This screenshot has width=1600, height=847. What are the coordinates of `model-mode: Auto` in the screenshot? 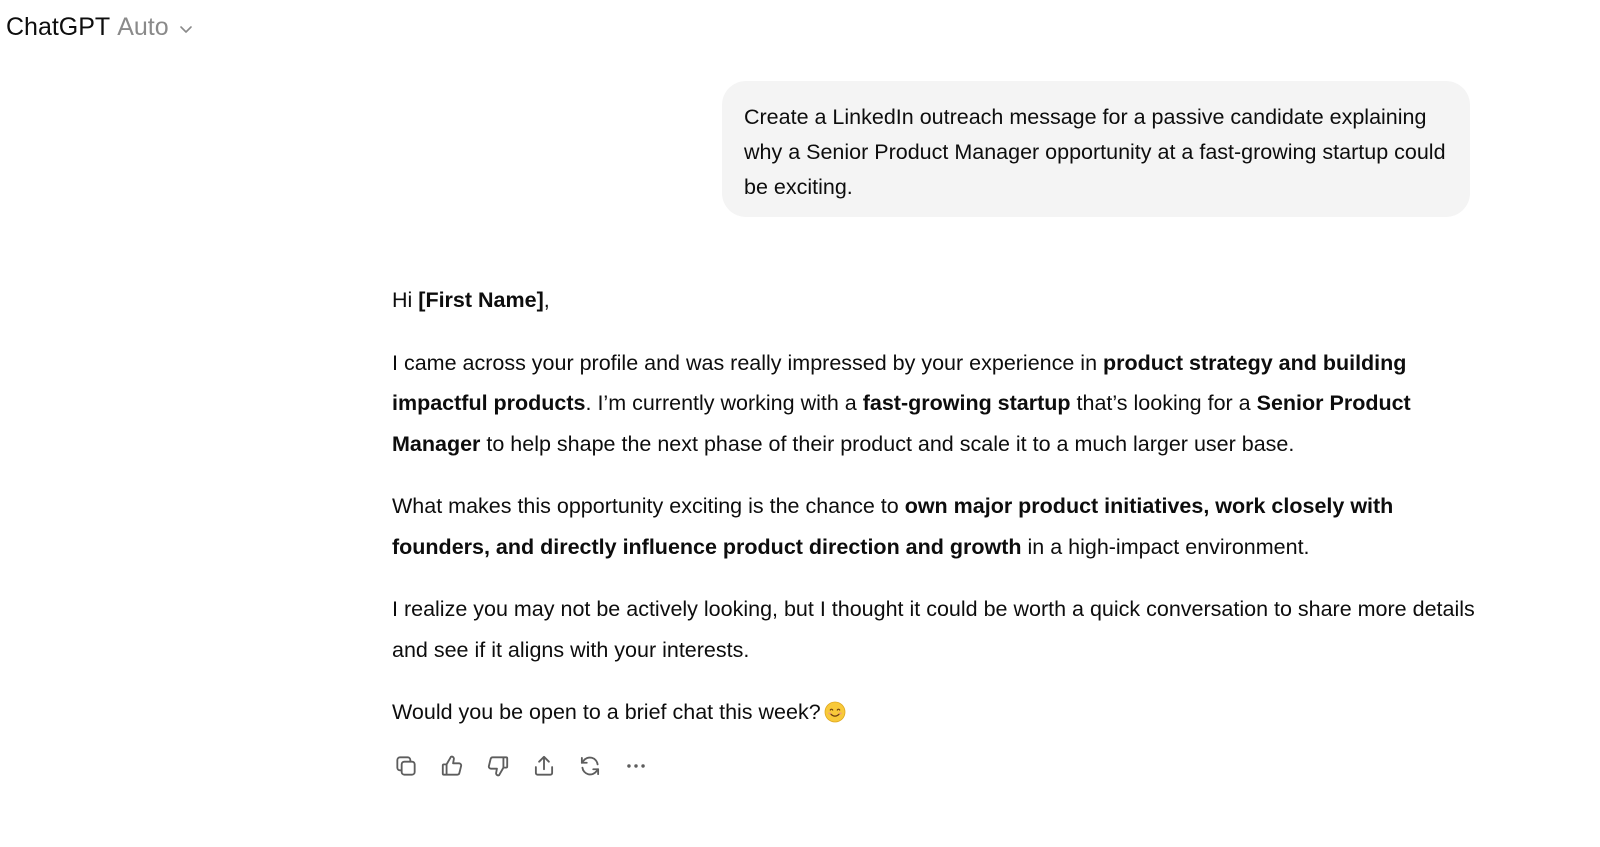 It's located at (143, 26).